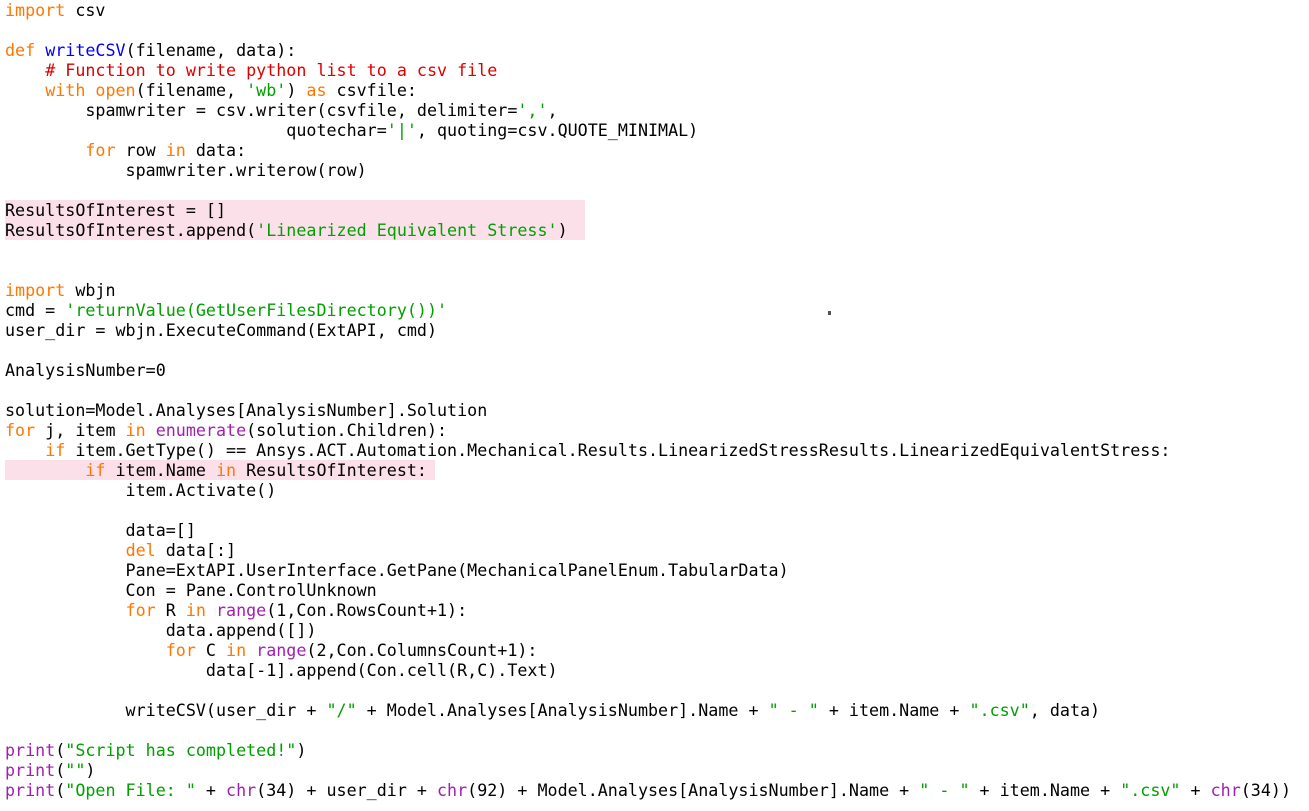  What do you see at coordinates (654, 590) in the screenshot?
I see `code-line: Con = Pane.ControlUnknown` at bounding box center [654, 590].